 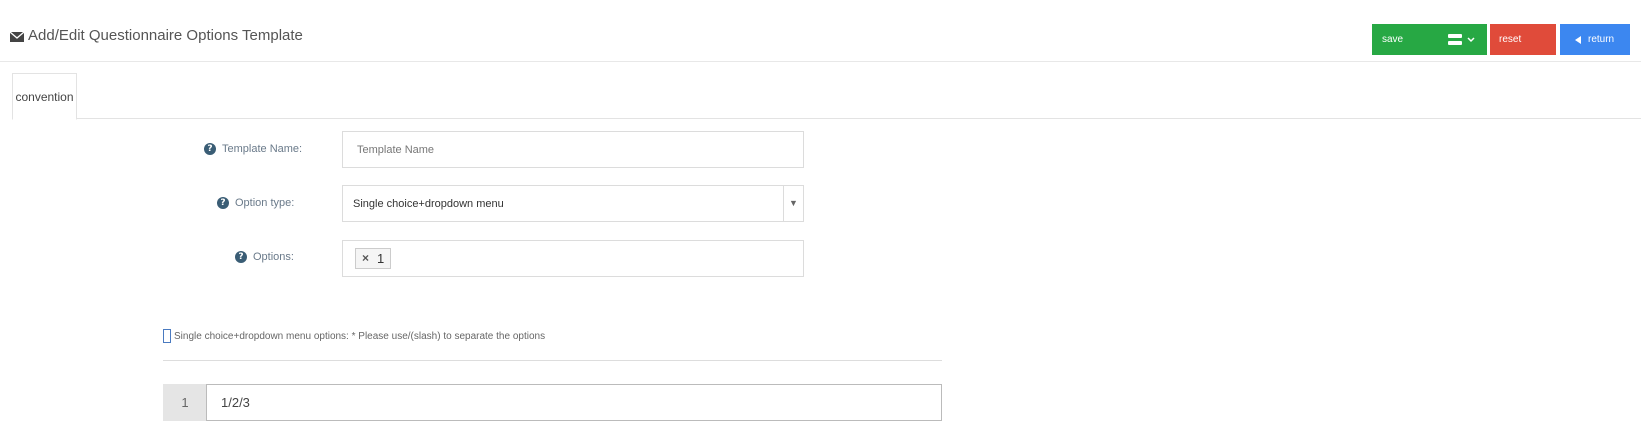 I want to click on envelope-icon, so click(x=17, y=37).